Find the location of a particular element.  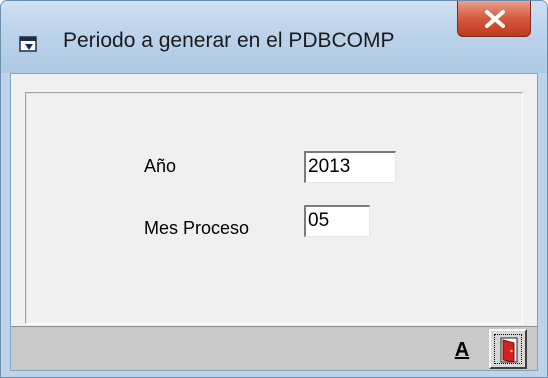

exit-door-icon is located at coordinates (509, 350).